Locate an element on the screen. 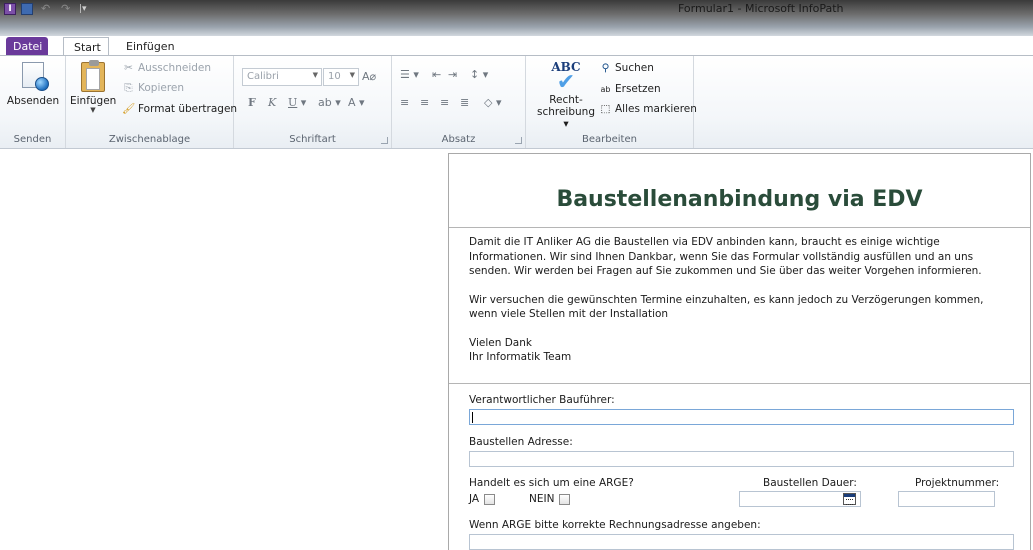 Image resolution: width=1033 pixels, height=550 pixels. underline-label: U is located at coordinates (293, 102).